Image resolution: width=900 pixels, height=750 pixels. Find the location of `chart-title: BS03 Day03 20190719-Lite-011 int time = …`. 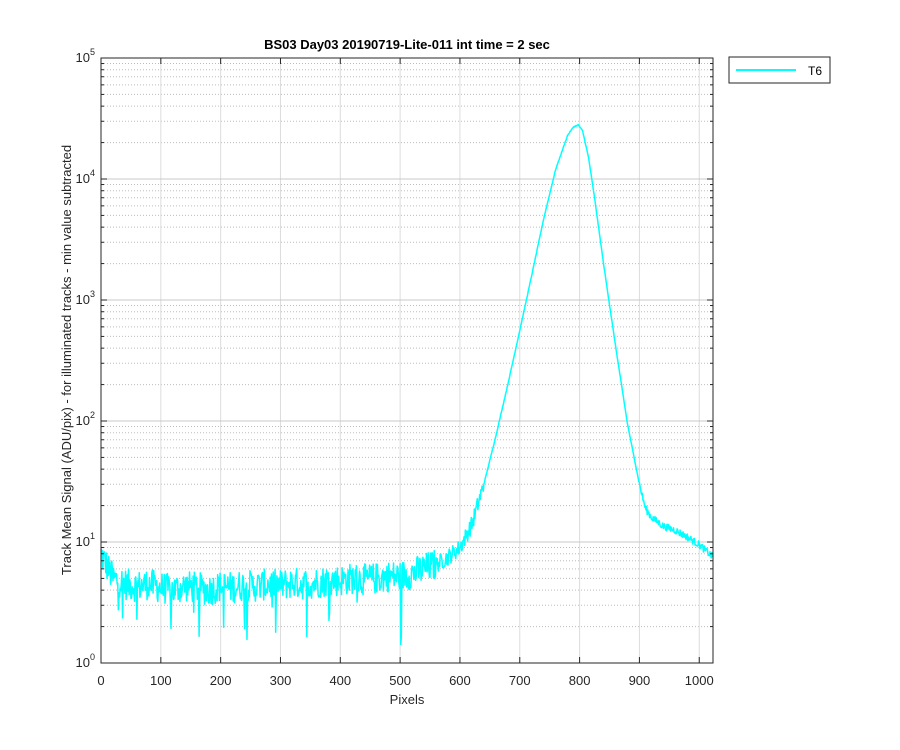

chart-title: BS03 Day03 20190719-Lite-011 int time = … is located at coordinates (407, 44).